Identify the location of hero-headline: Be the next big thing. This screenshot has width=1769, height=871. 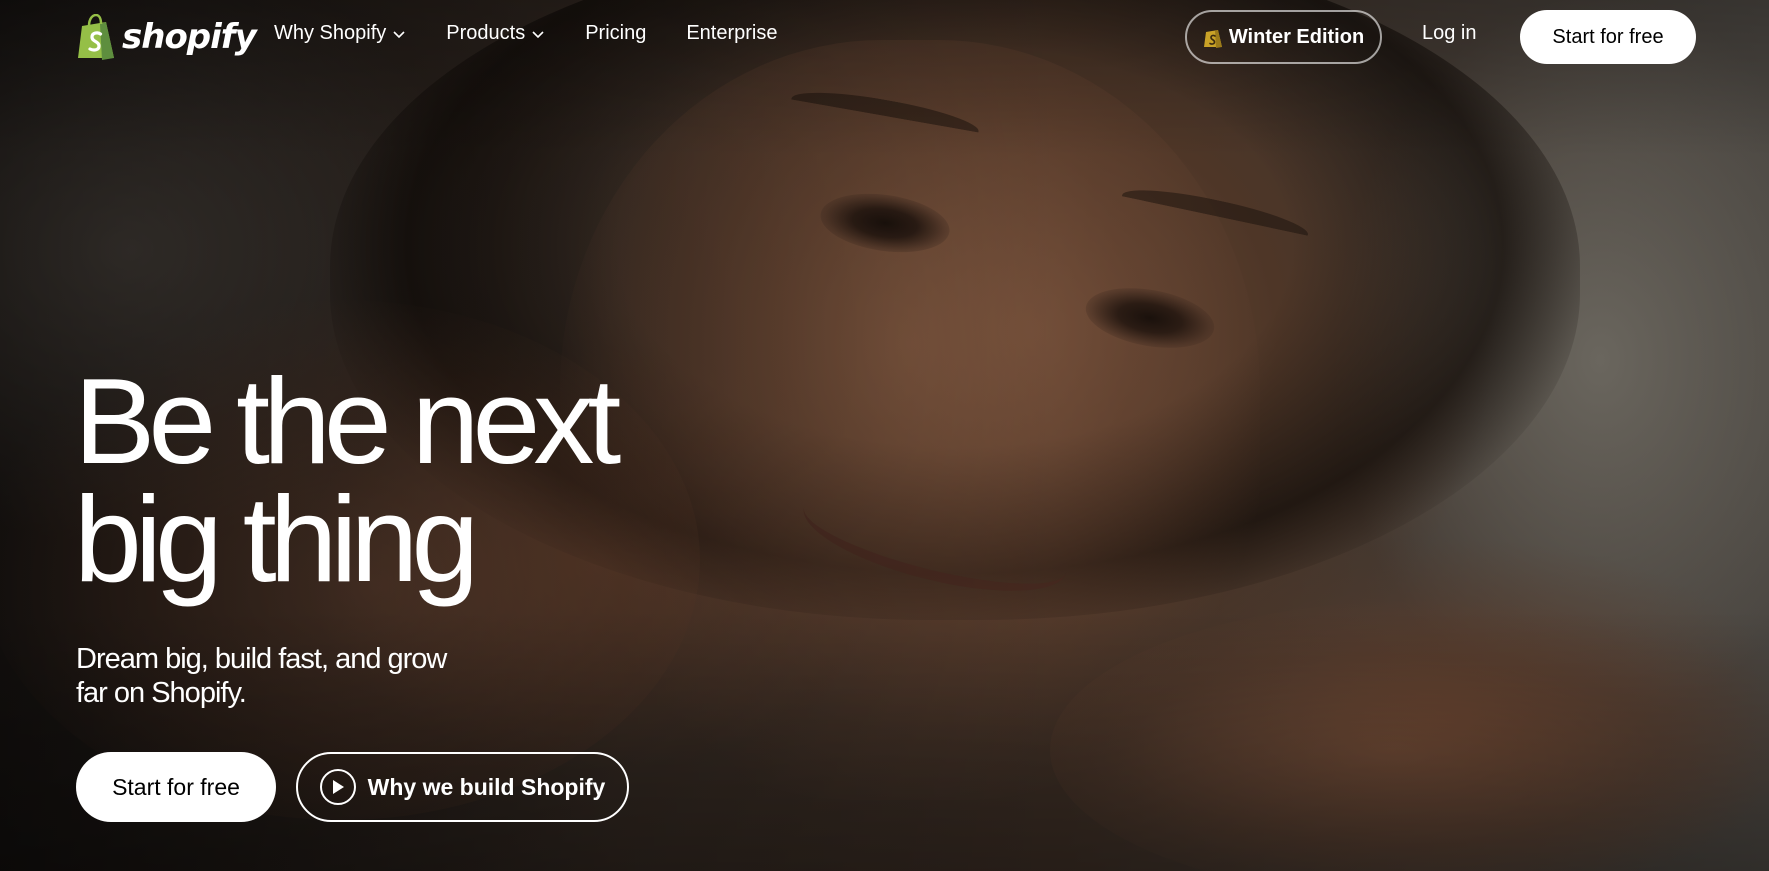
(394, 480).